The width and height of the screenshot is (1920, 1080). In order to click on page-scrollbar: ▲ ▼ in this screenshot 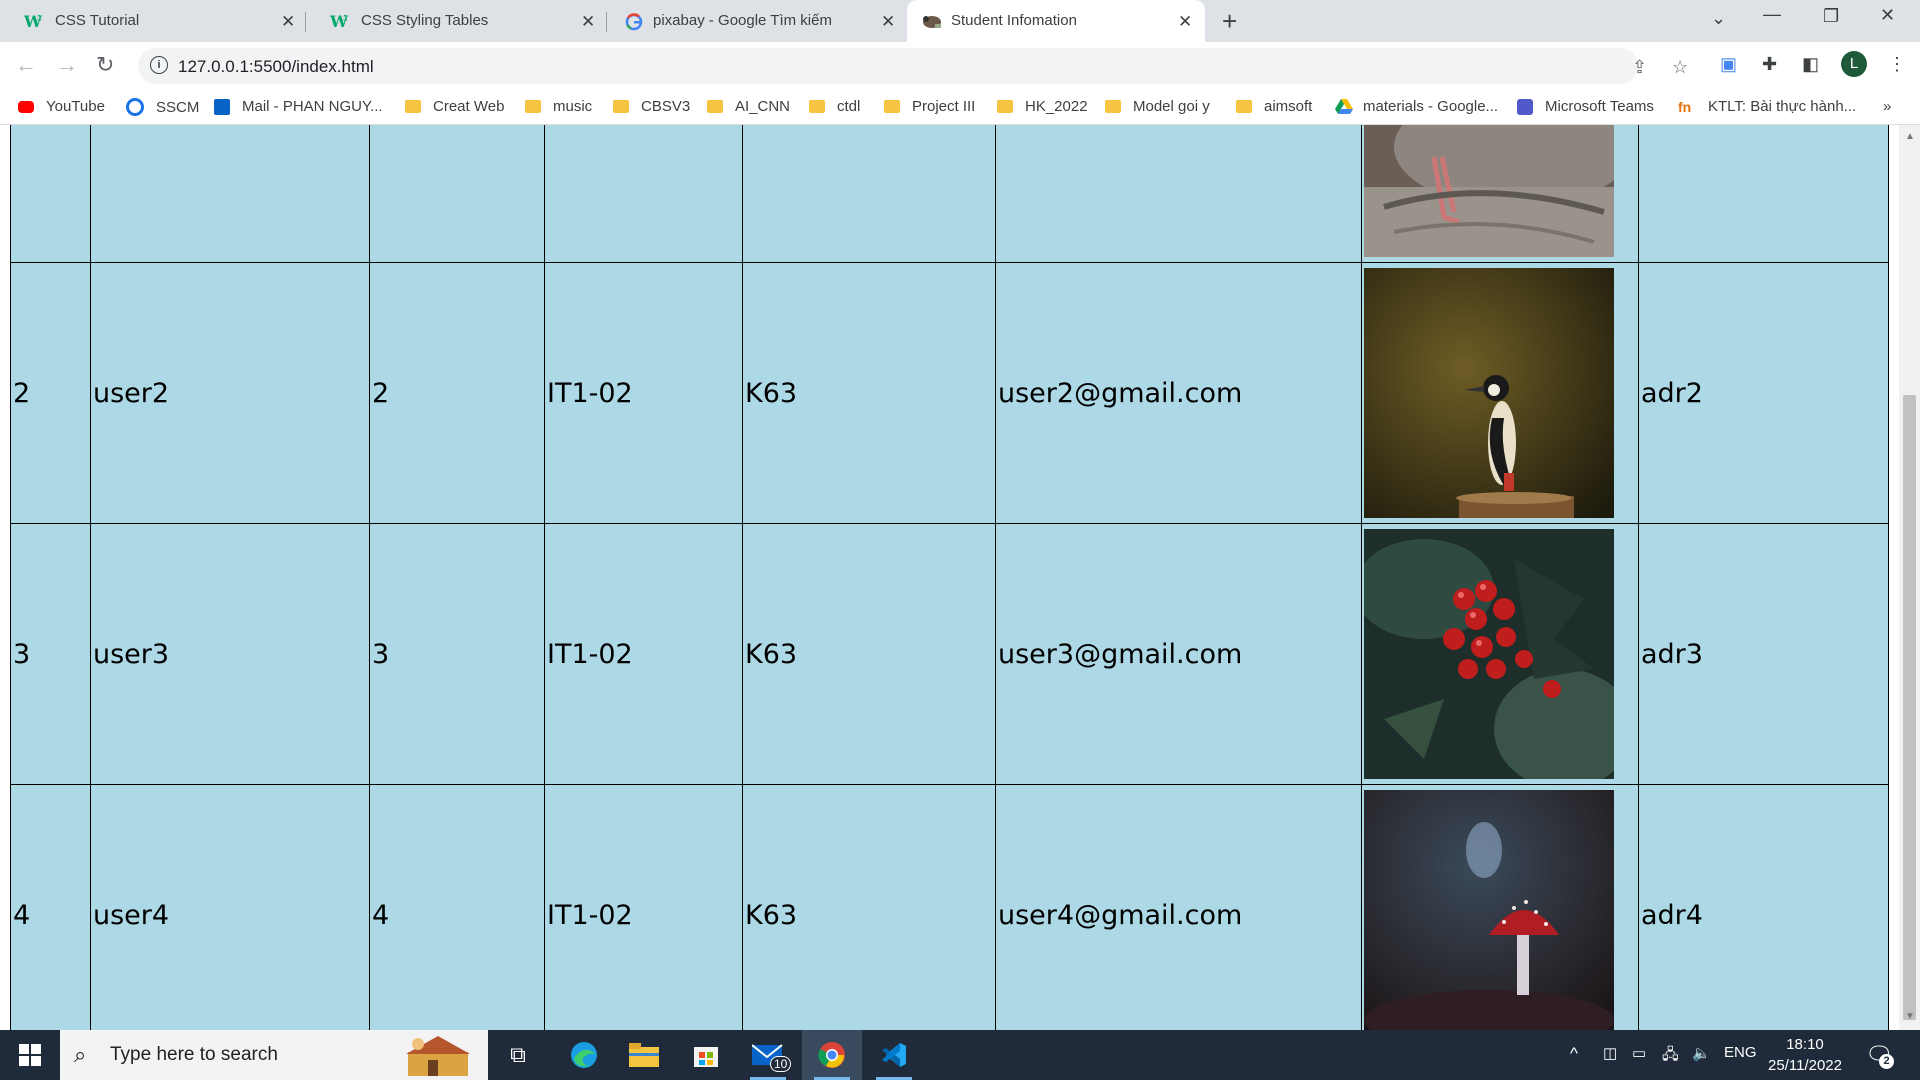, I will do `click(1909, 577)`.